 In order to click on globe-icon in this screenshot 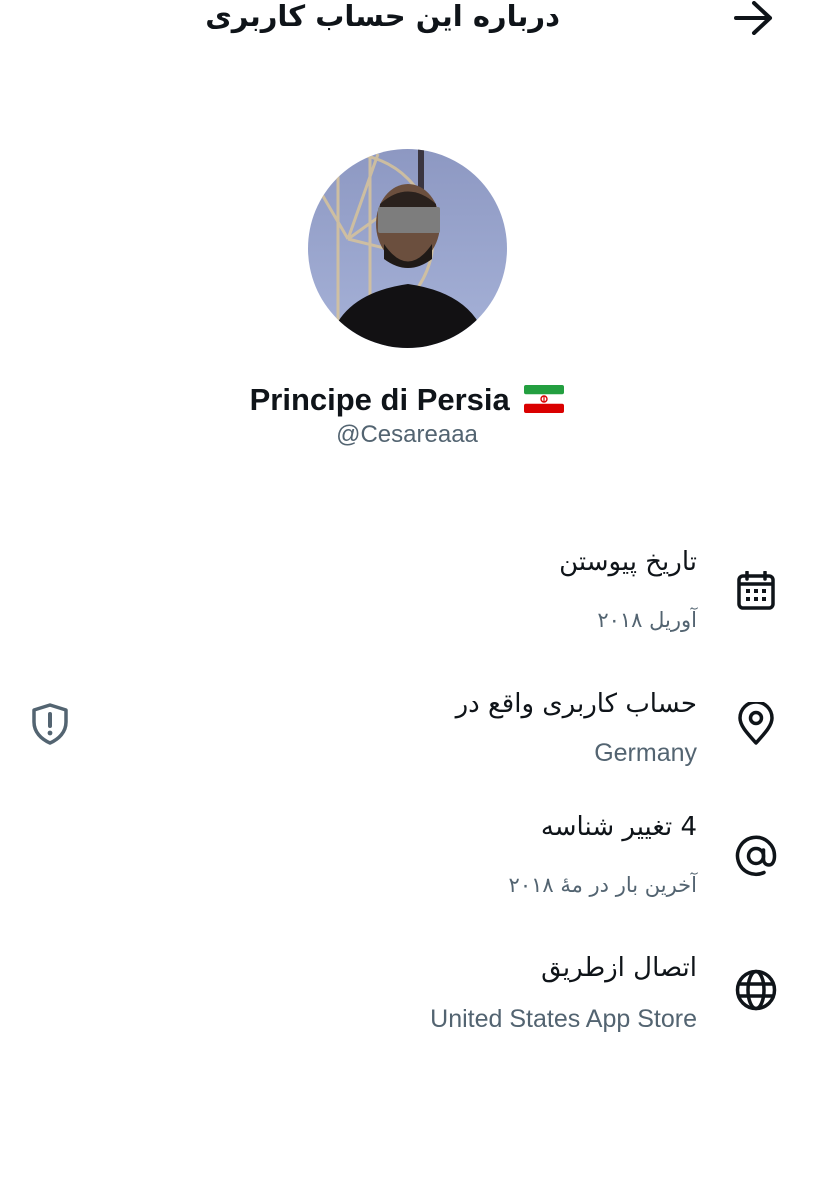, I will do `click(756, 990)`.